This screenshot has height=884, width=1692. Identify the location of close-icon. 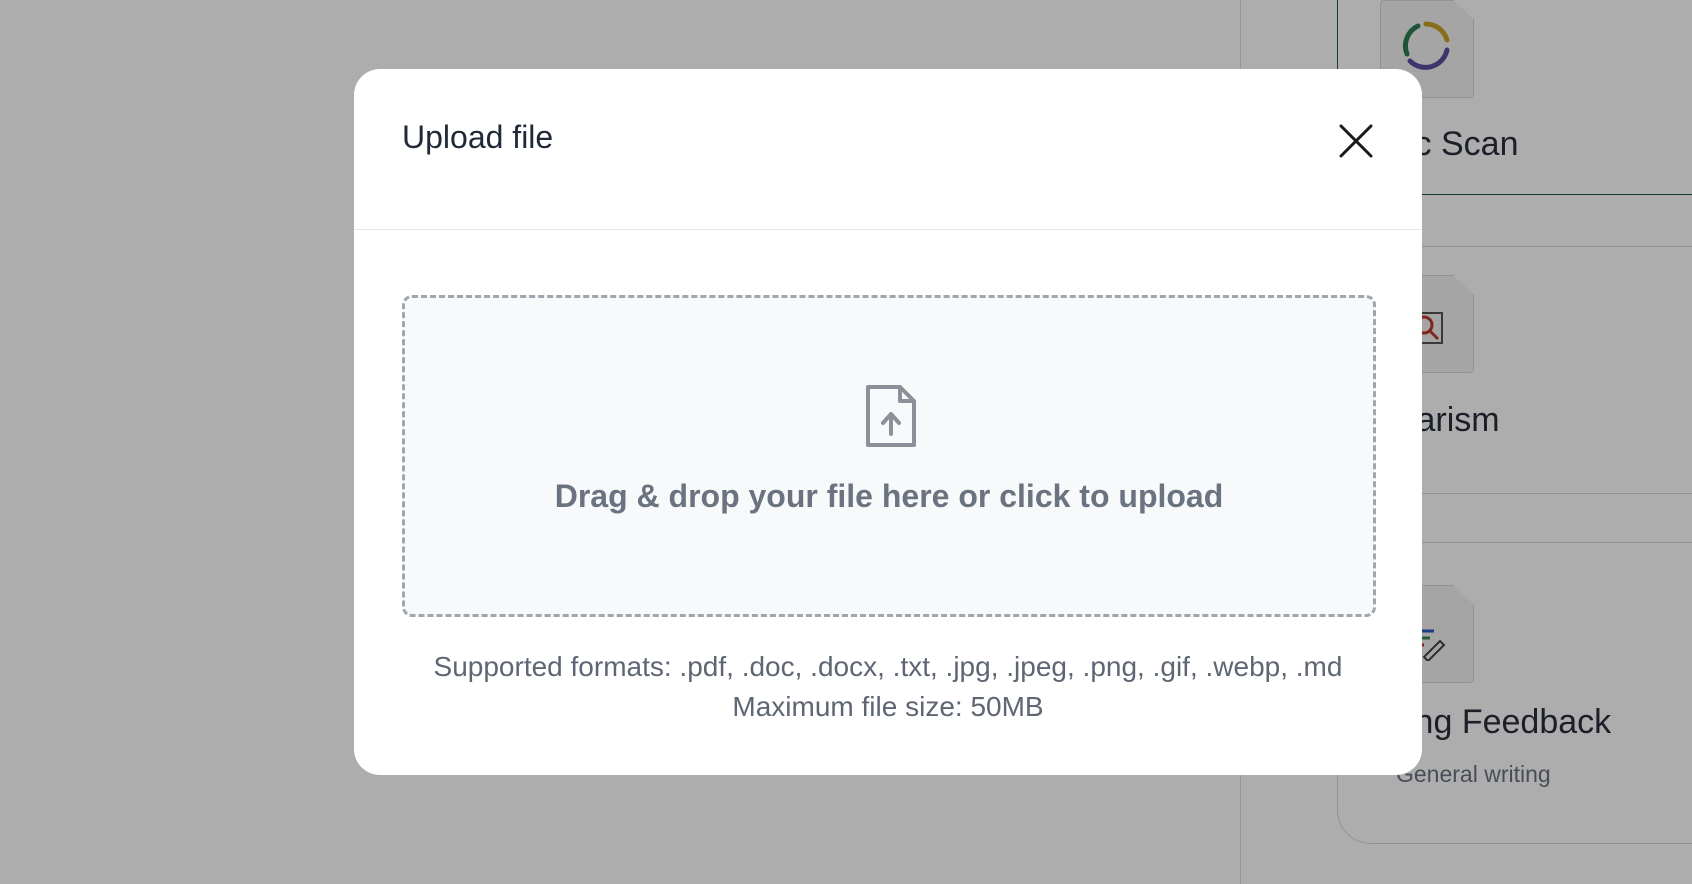
(1356, 141).